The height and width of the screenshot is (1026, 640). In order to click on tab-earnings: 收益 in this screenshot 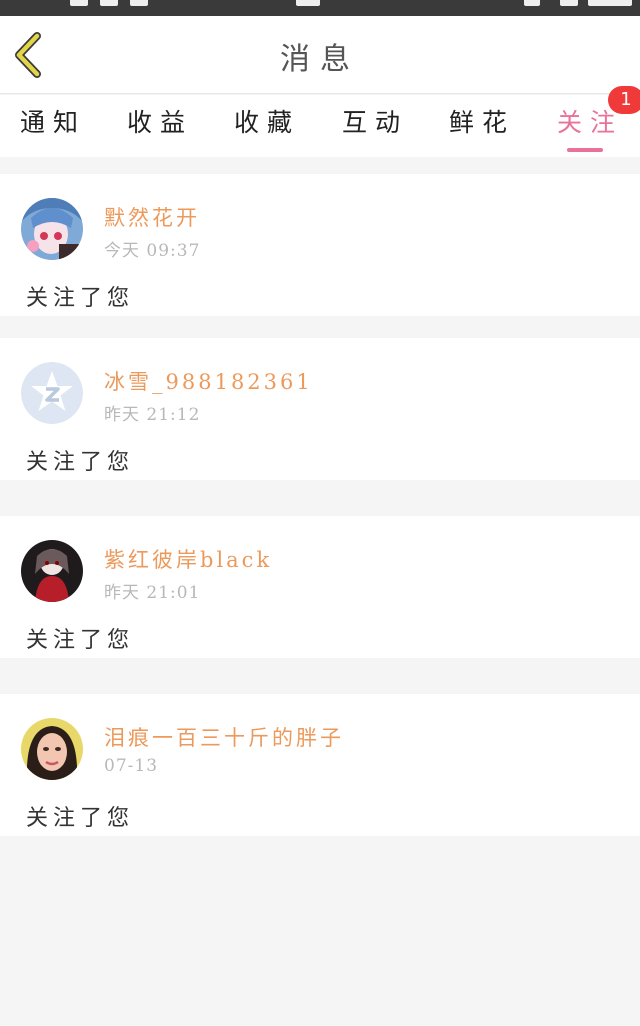, I will do `click(160, 126)`.